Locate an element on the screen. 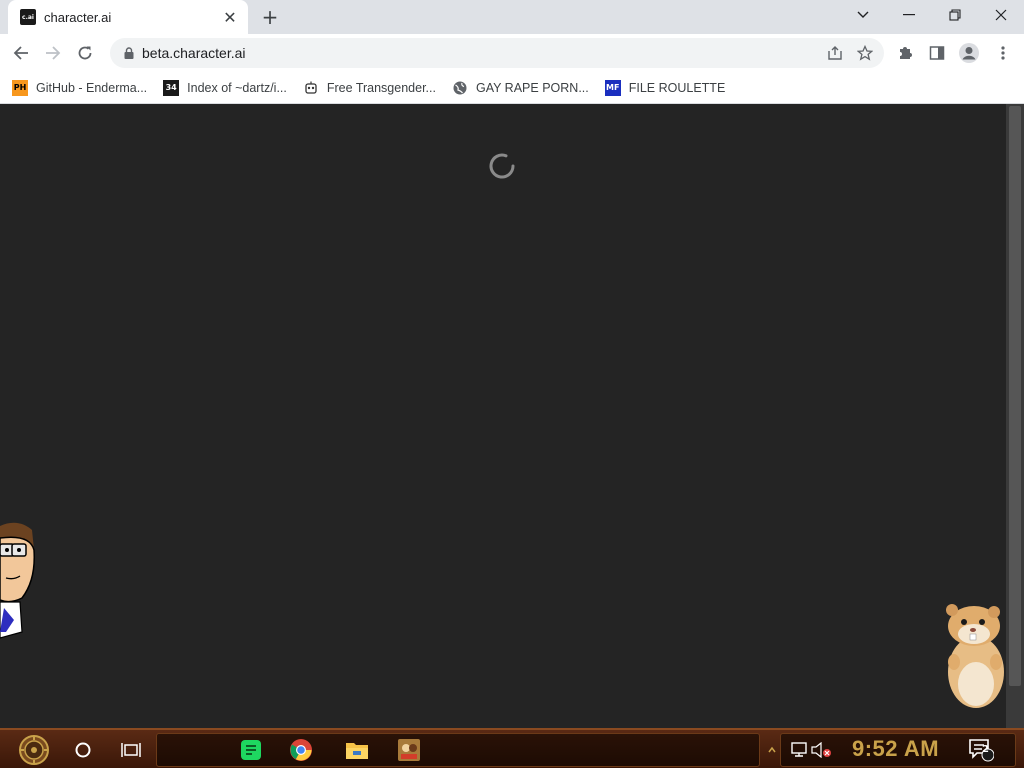 The width and height of the screenshot is (1024, 768). profile-avatar-icon is located at coordinates (969, 53).